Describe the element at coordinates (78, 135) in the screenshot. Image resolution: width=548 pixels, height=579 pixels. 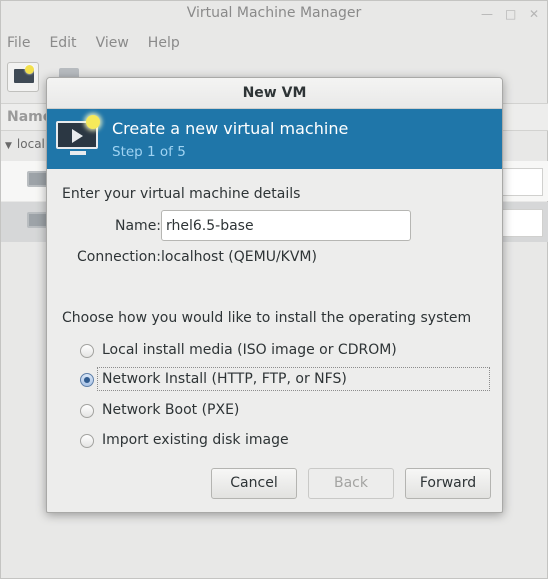
I see `new-vm-icon` at that location.